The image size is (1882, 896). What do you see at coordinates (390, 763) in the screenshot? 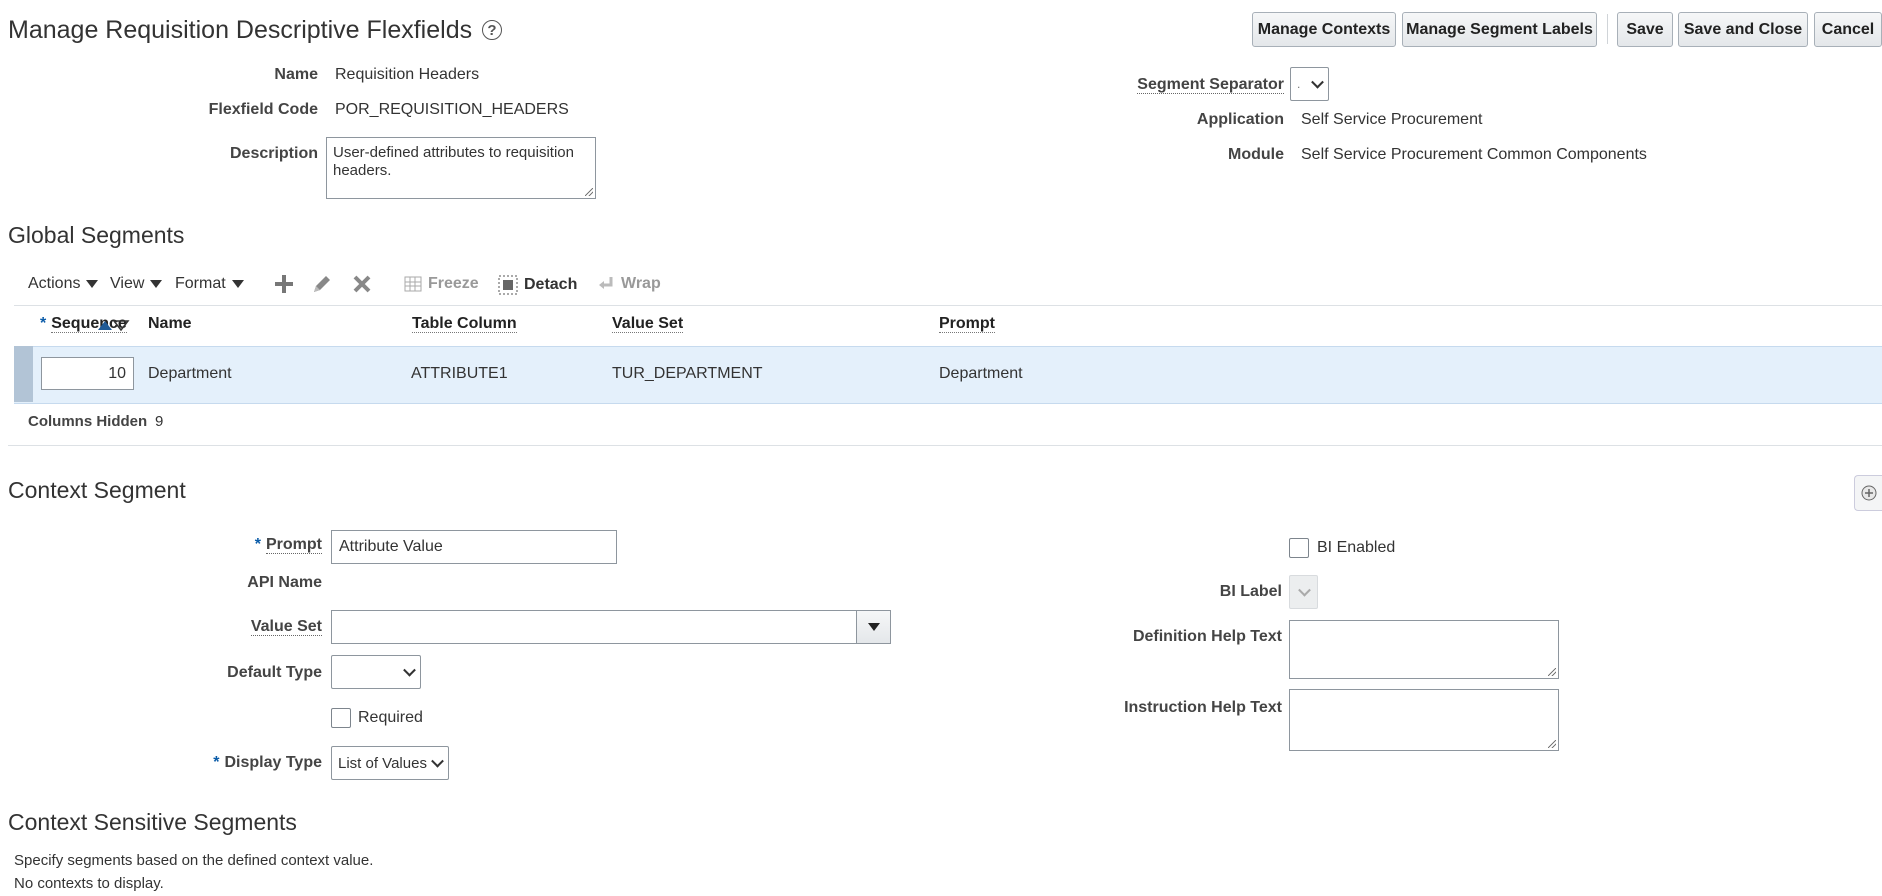
I see `display-type-select: List of Values` at bounding box center [390, 763].